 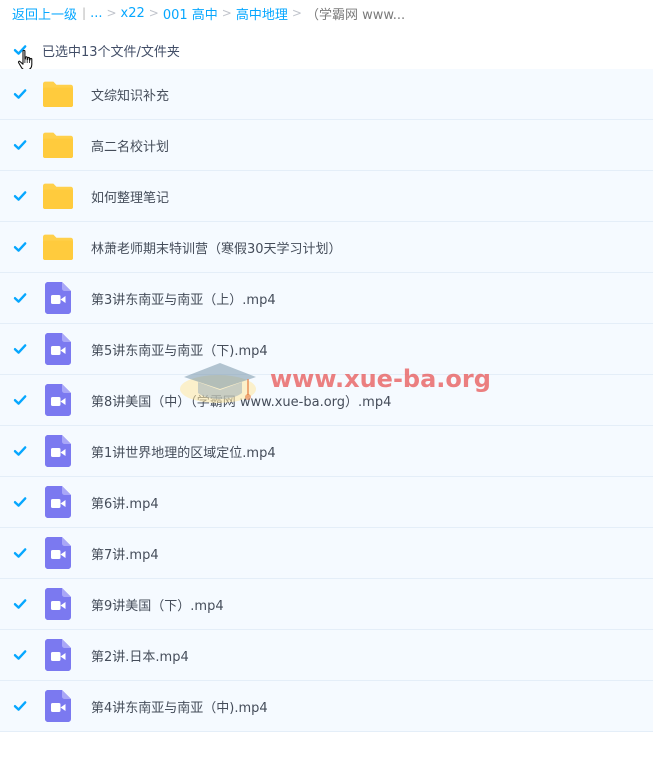 What do you see at coordinates (326, 50) in the screenshot?
I see `selection-bar: 已选中13个文件/文件夹` at bounding box center [326, 50].